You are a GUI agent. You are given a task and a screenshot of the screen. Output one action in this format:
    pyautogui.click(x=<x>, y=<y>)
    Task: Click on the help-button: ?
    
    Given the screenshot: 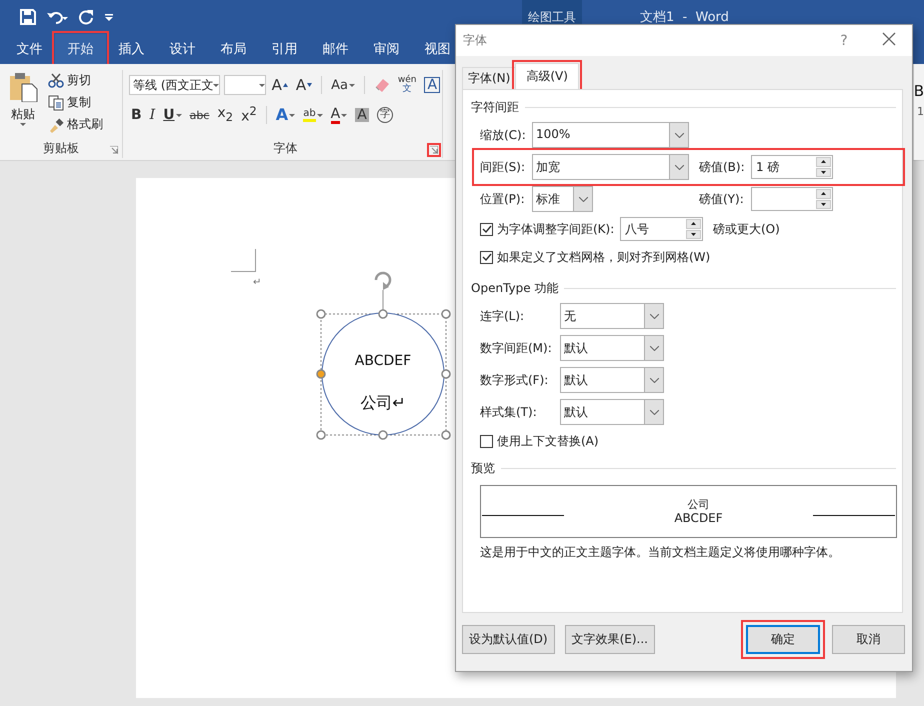 What is the action you would take?
    pyautogui.click(x=844, y=41)
    